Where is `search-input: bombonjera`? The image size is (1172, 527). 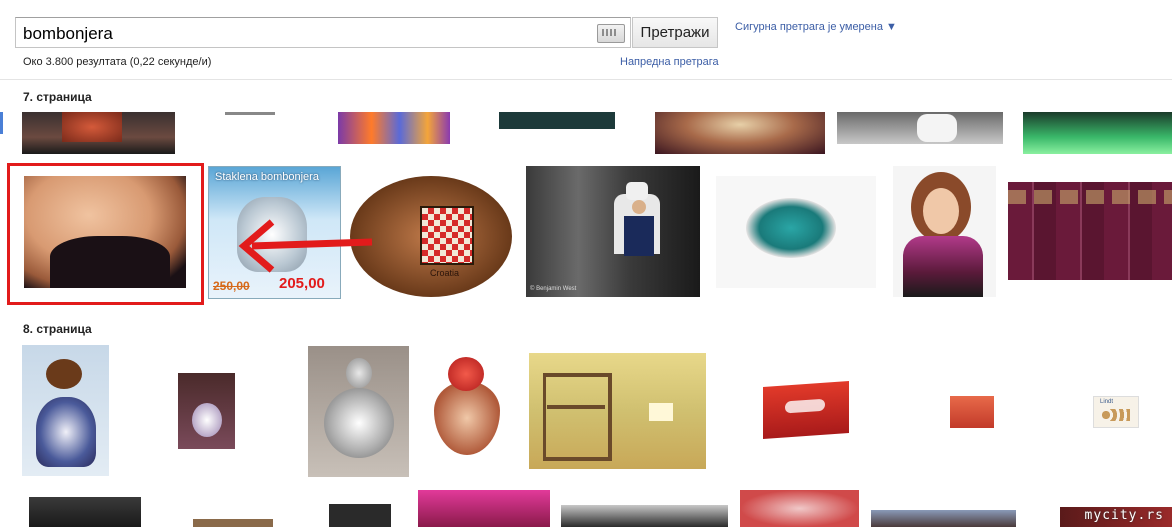 search-input: bombonjera is located at coordinates (323, 32).